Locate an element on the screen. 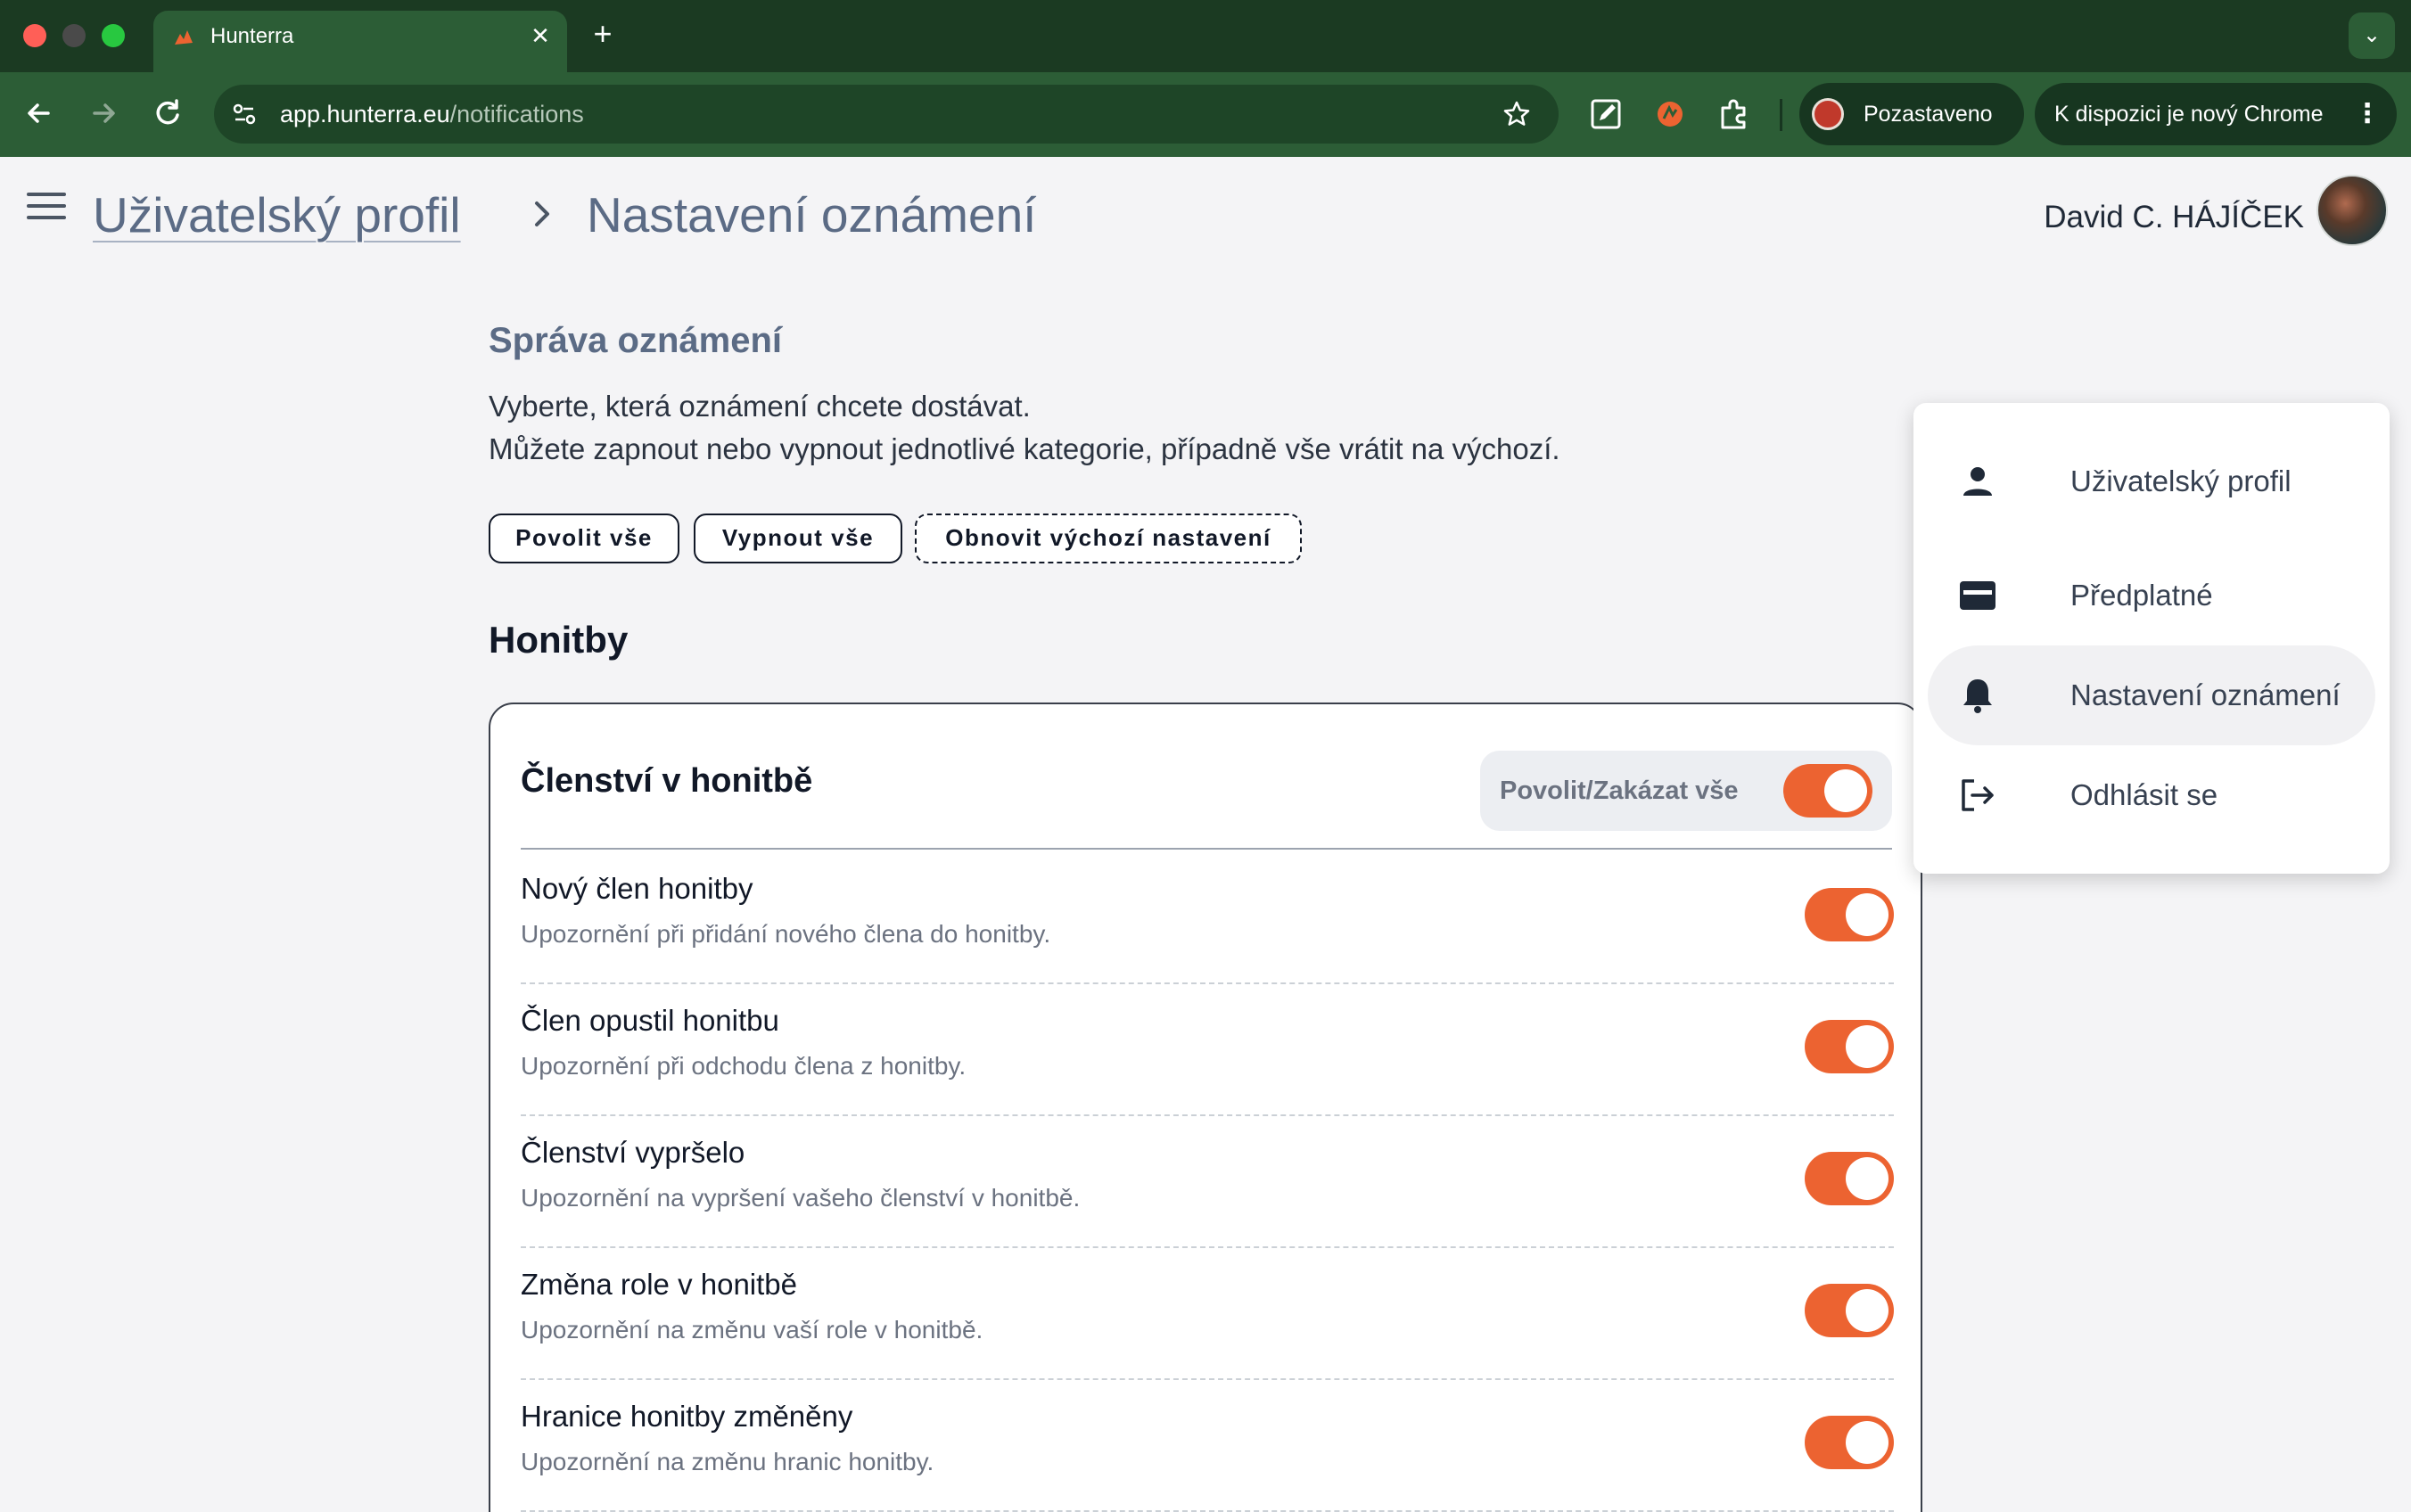  profile-avatar-icon is located at coordinates (1828, 114).